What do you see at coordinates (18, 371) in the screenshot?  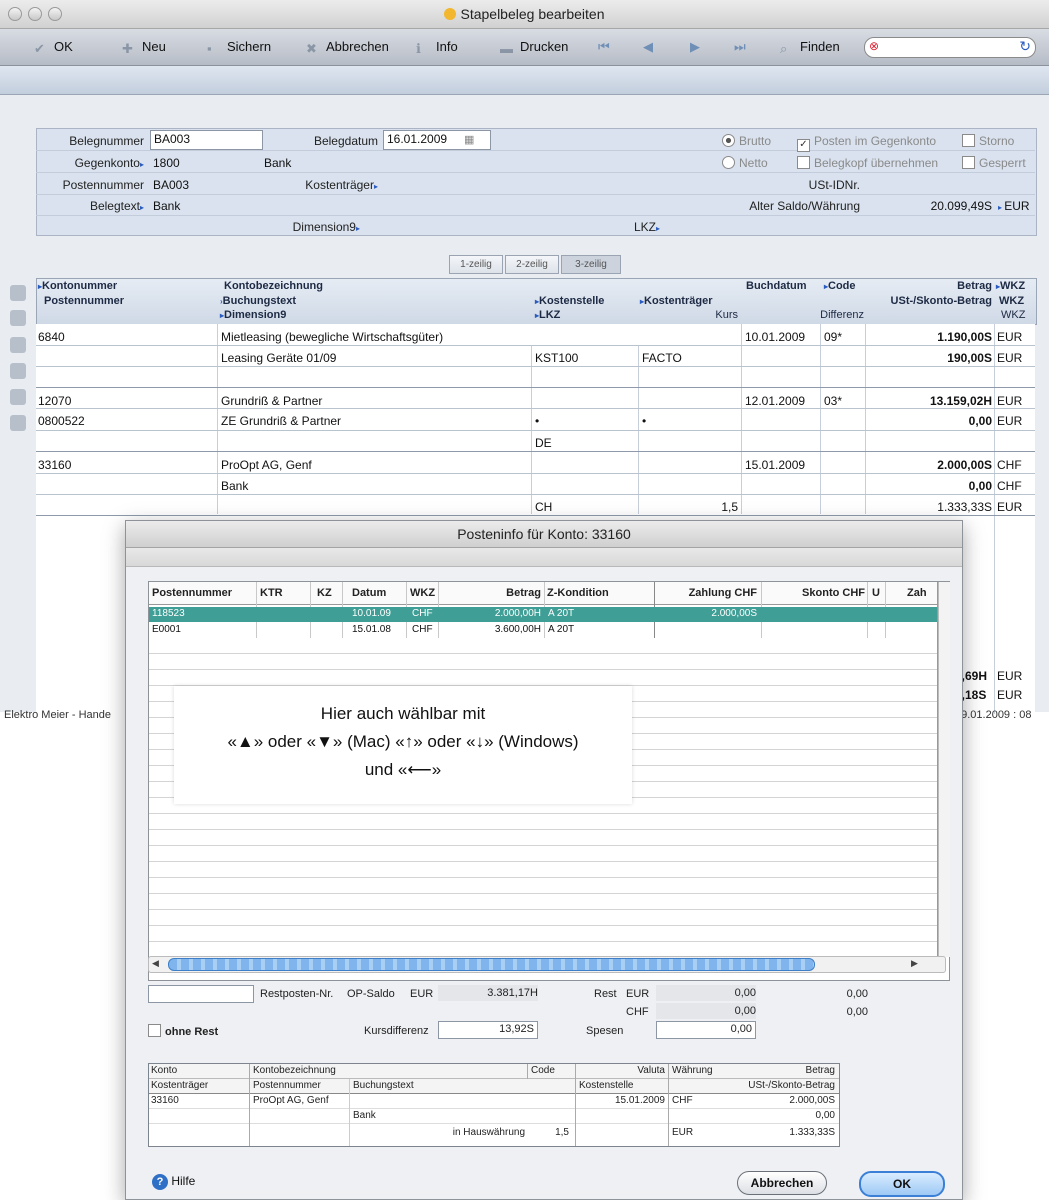 I see `sidebar-list2-icon` at bounding box center [18, 371].